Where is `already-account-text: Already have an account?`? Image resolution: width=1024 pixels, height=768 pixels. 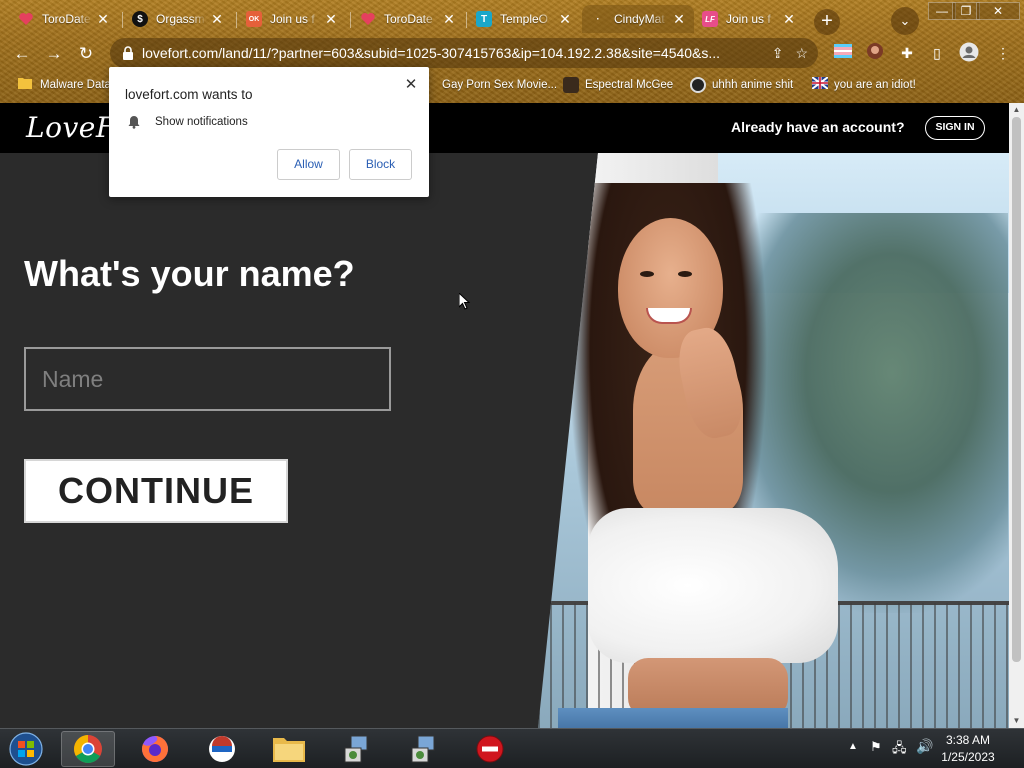
already-account-text: Already have an account? is located at coordinates (818, 127).